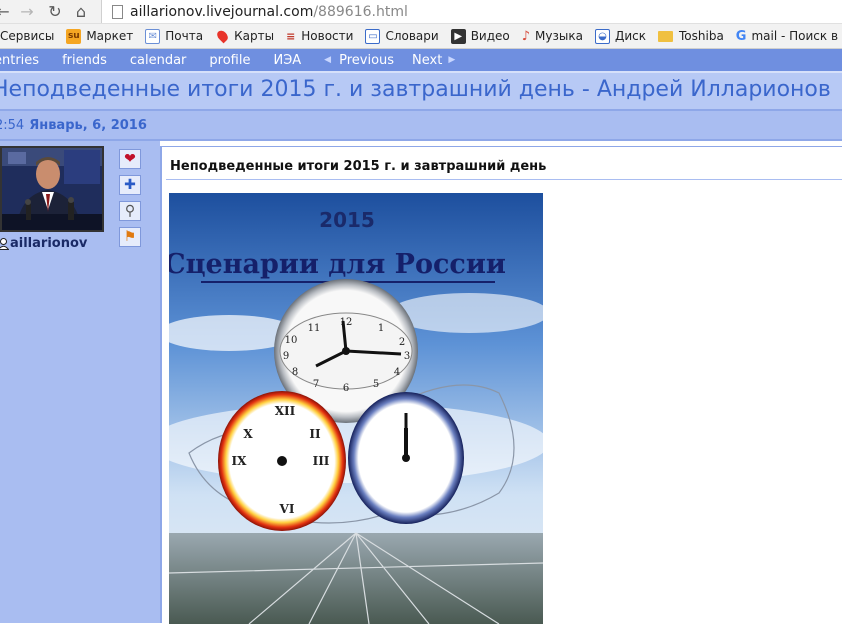  What do you see at coordinates (741, 36) in the screenshot?
I see `google-g-icon: G` at bounding box center [741, 36].